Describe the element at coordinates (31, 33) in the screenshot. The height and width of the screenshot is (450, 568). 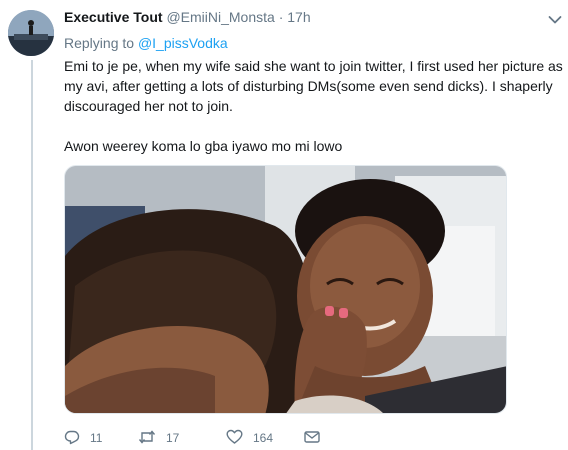
I see `avatar` at that location.